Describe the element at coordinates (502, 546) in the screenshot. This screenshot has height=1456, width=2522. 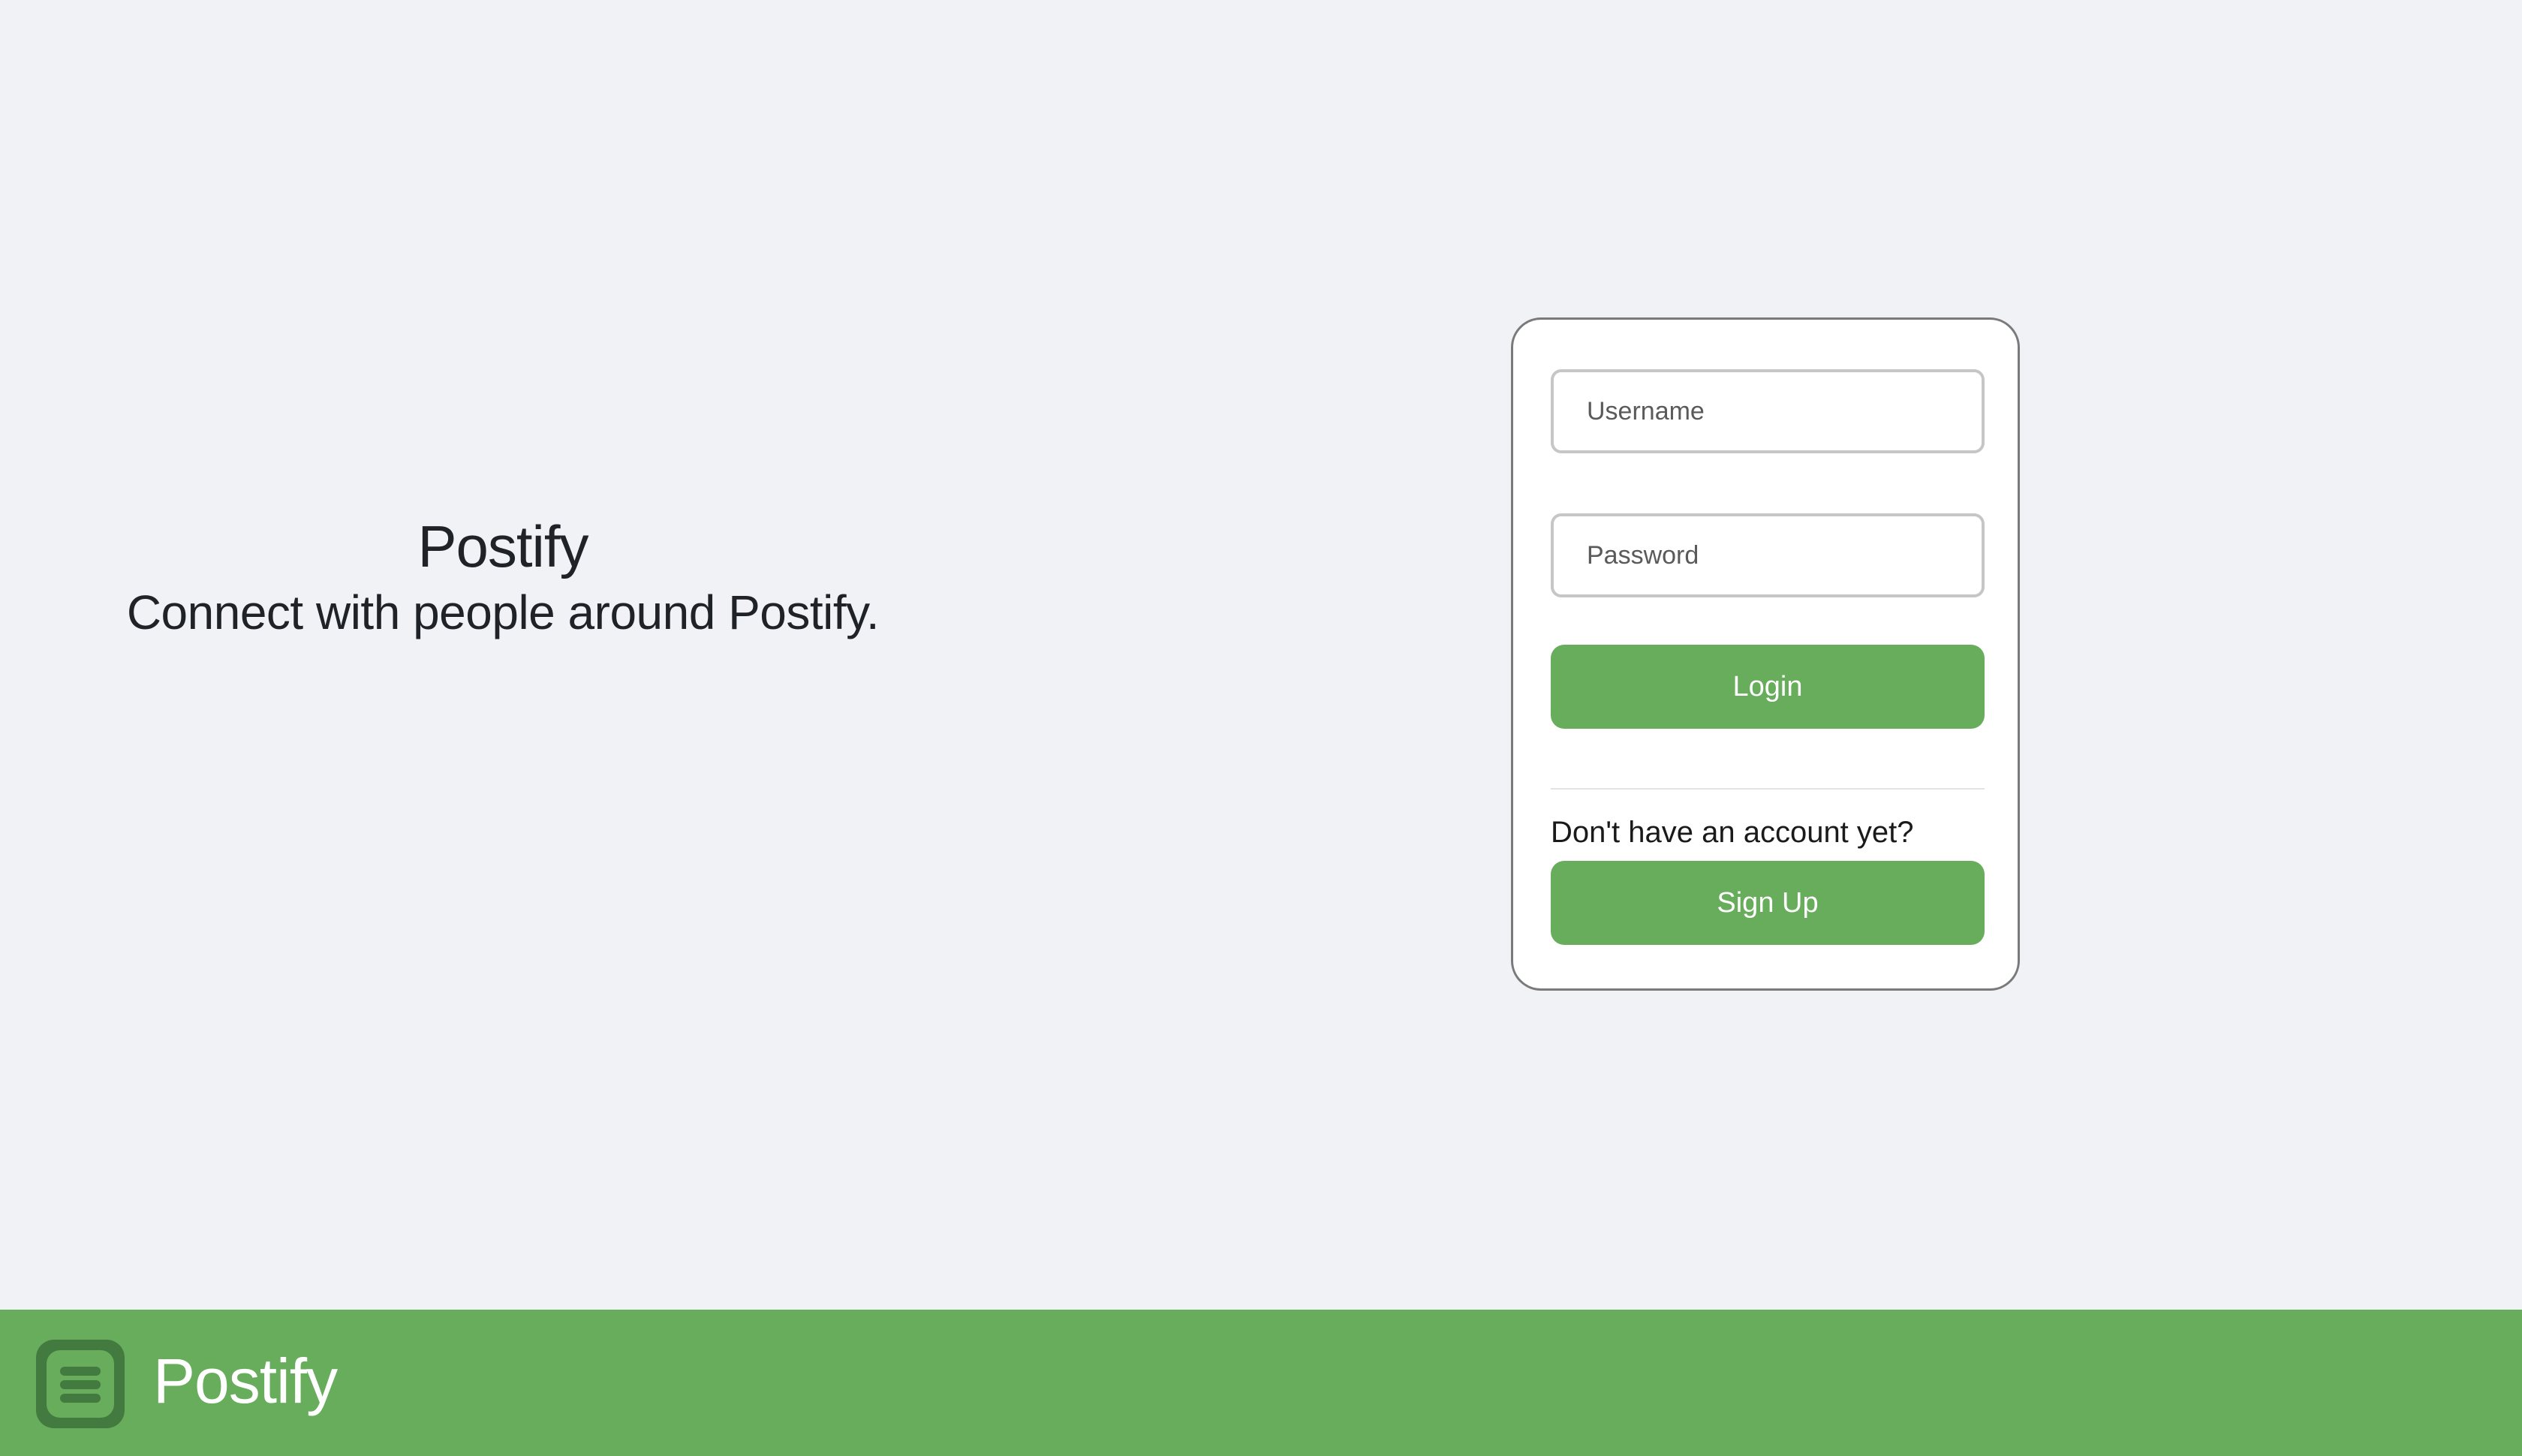
I see `hero-title: Postify` at that location.